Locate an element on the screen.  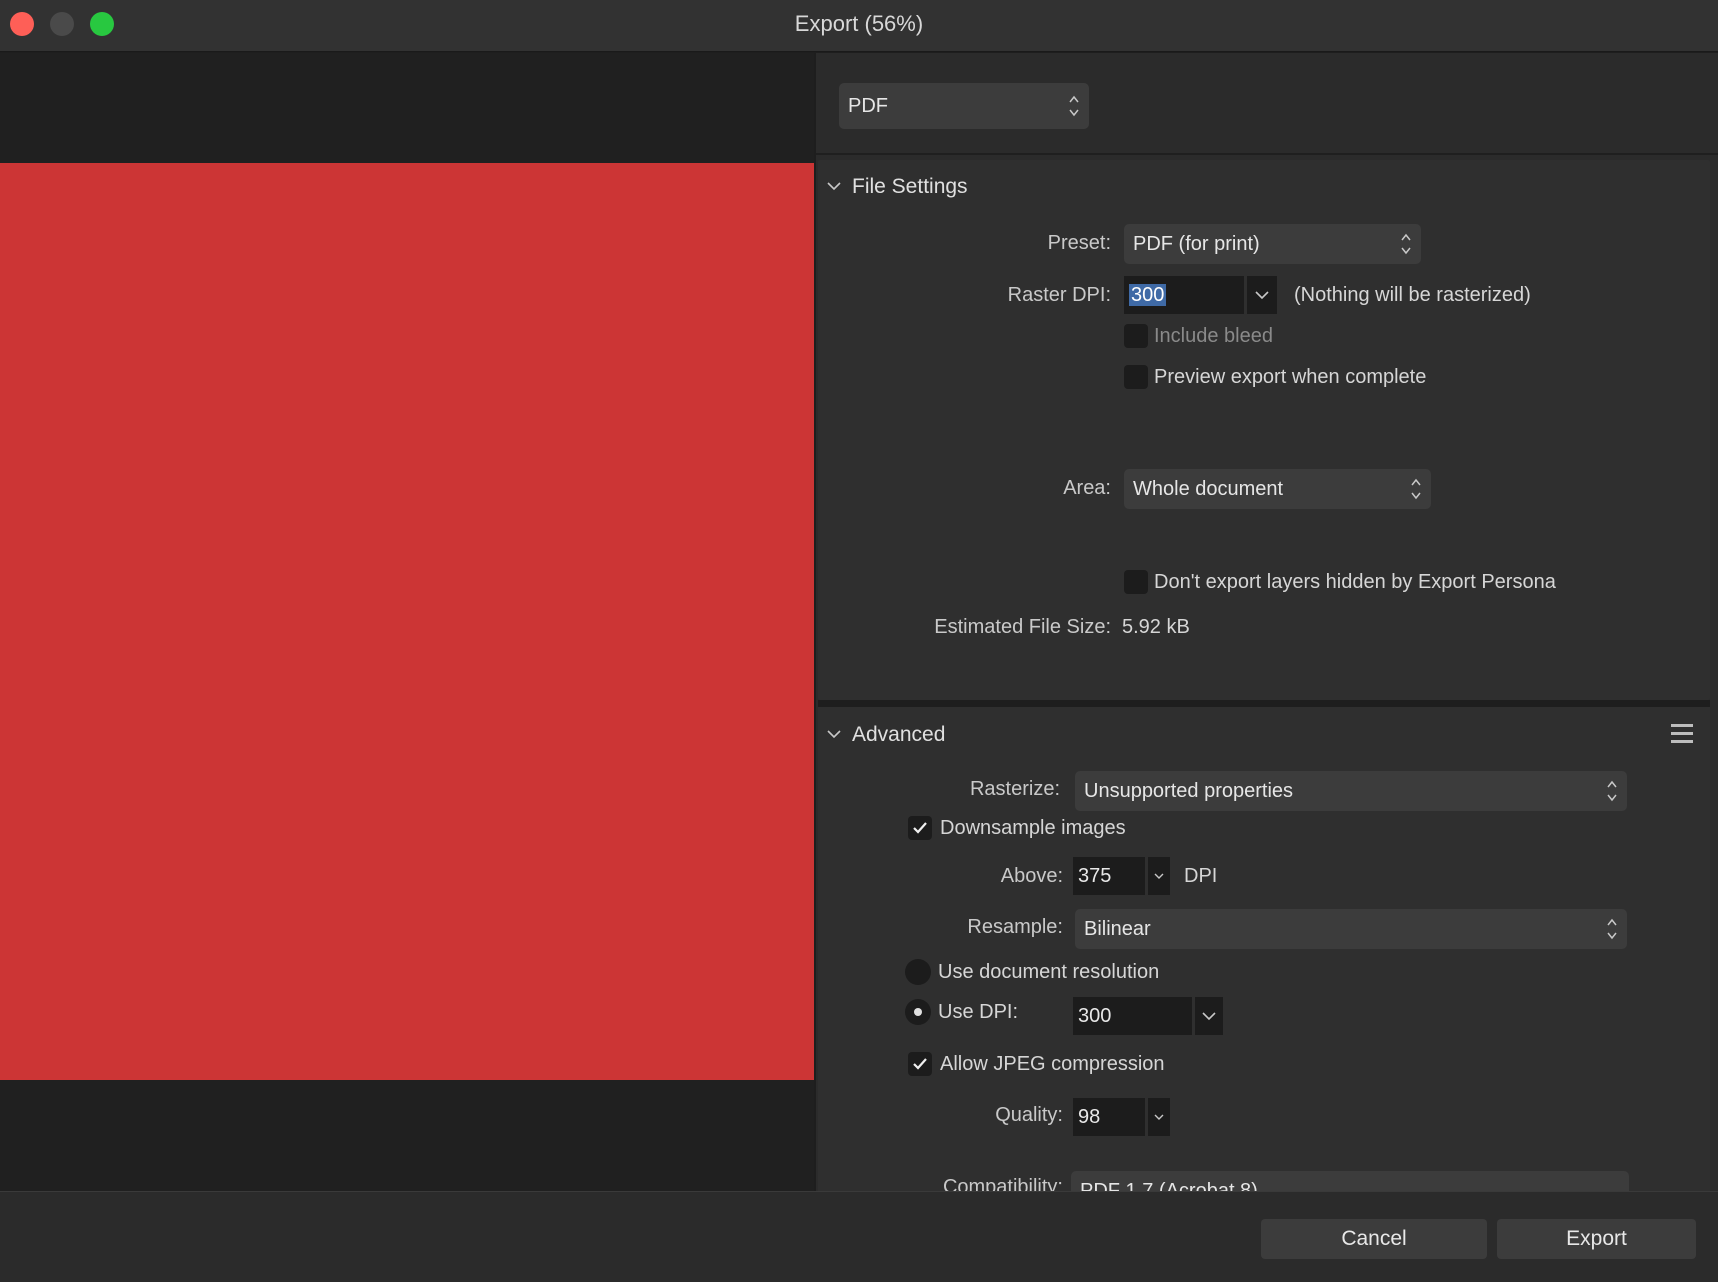
quality-field: 98 is located at coordinates (1109, 1117).